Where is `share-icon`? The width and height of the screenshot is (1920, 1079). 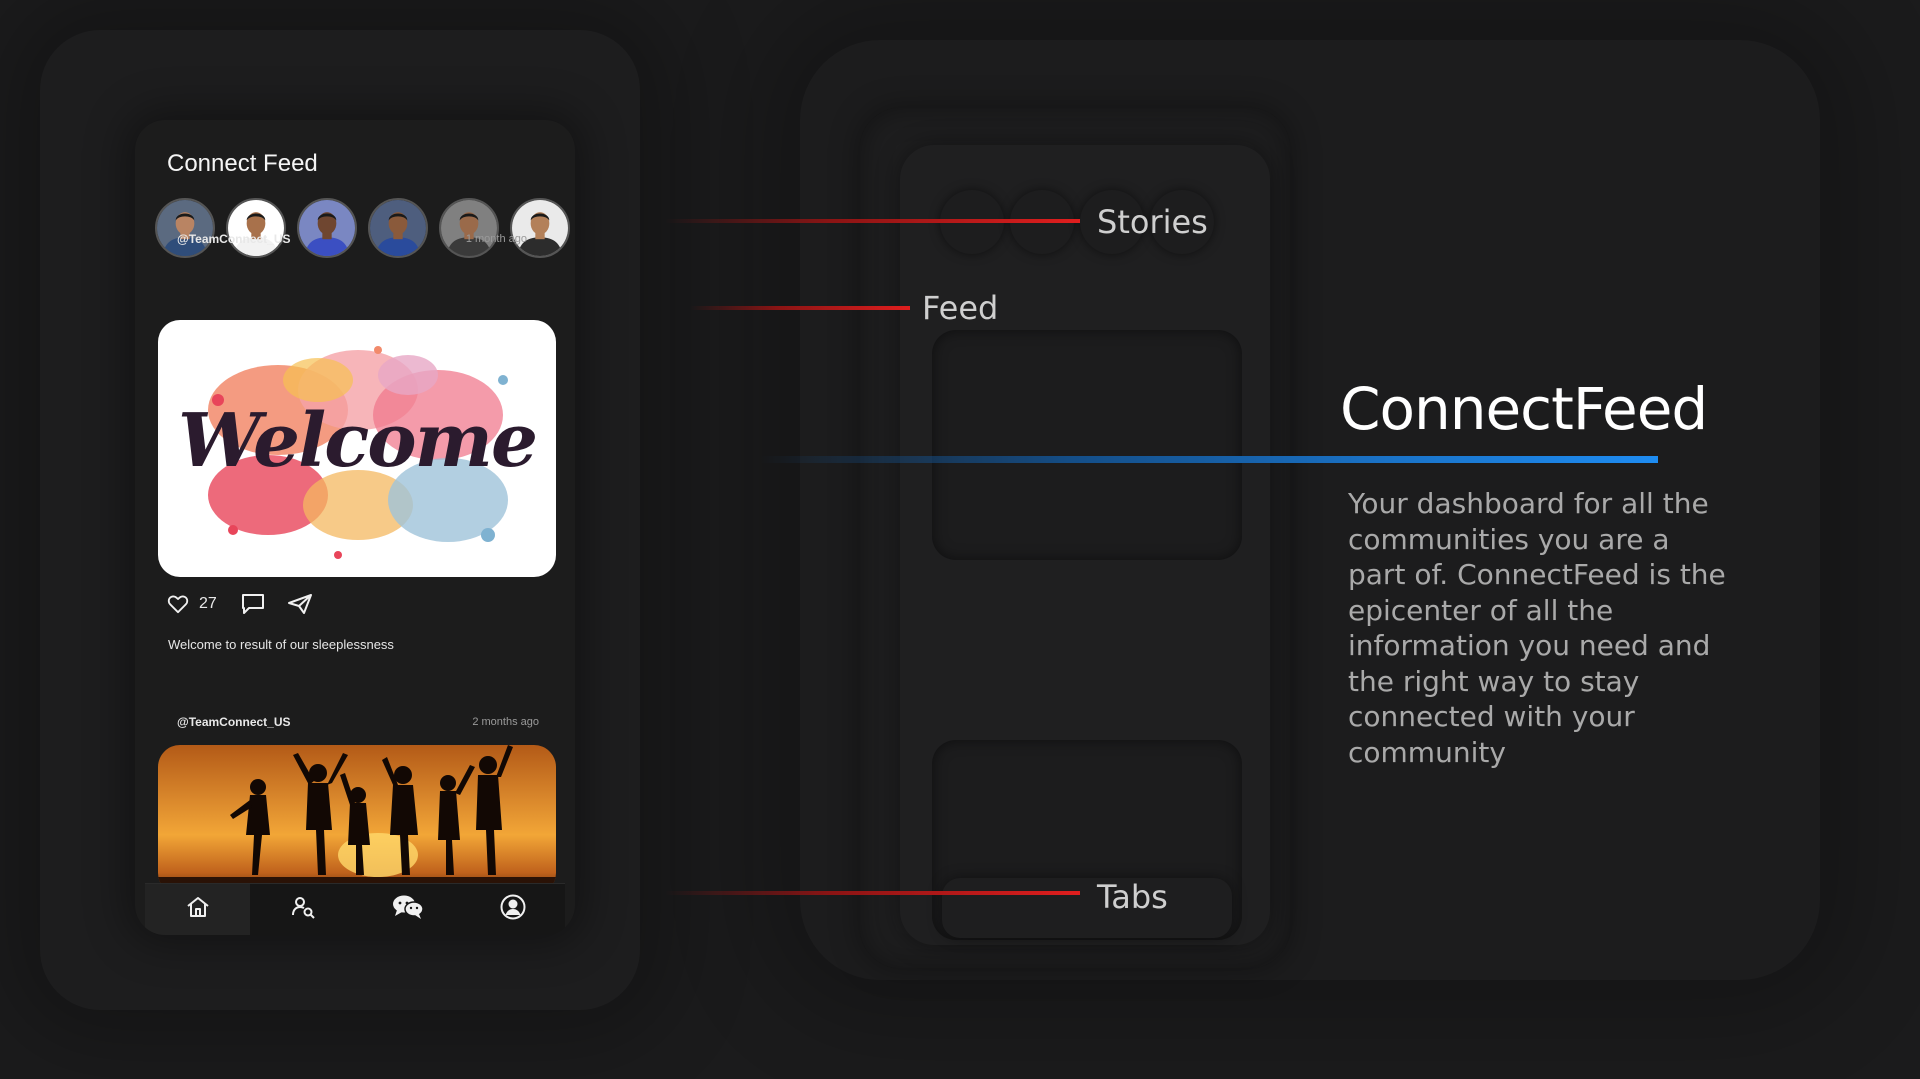
share-icon is located at coordinates (300, 604).